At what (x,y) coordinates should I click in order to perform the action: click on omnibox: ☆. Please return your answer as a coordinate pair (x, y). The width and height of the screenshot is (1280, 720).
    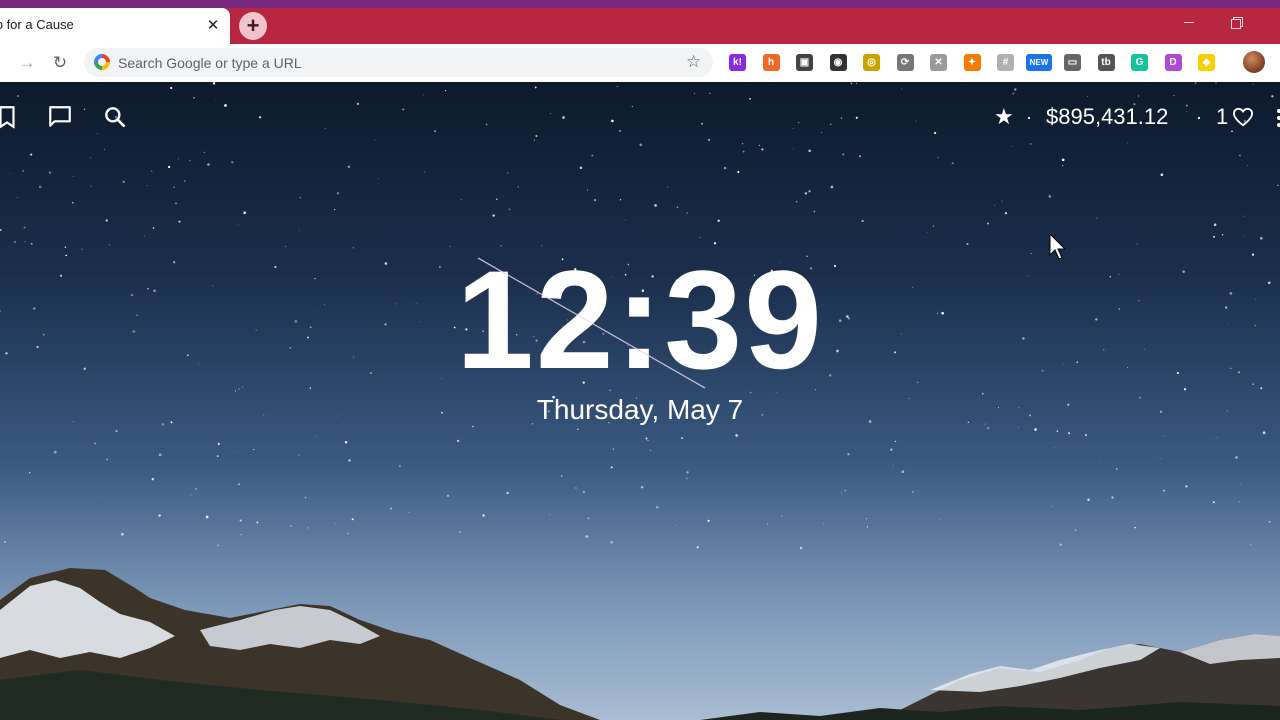
    Looking at the image, I should click on (398, 62).